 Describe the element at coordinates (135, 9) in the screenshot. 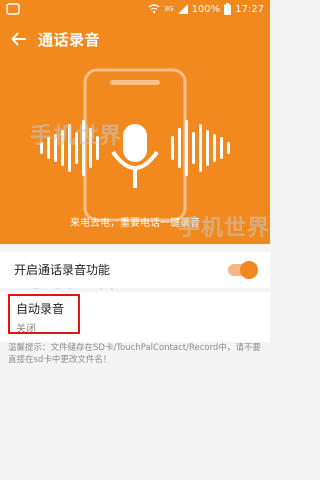

I see `status-bar: 3G 100% 17:27` at that location.